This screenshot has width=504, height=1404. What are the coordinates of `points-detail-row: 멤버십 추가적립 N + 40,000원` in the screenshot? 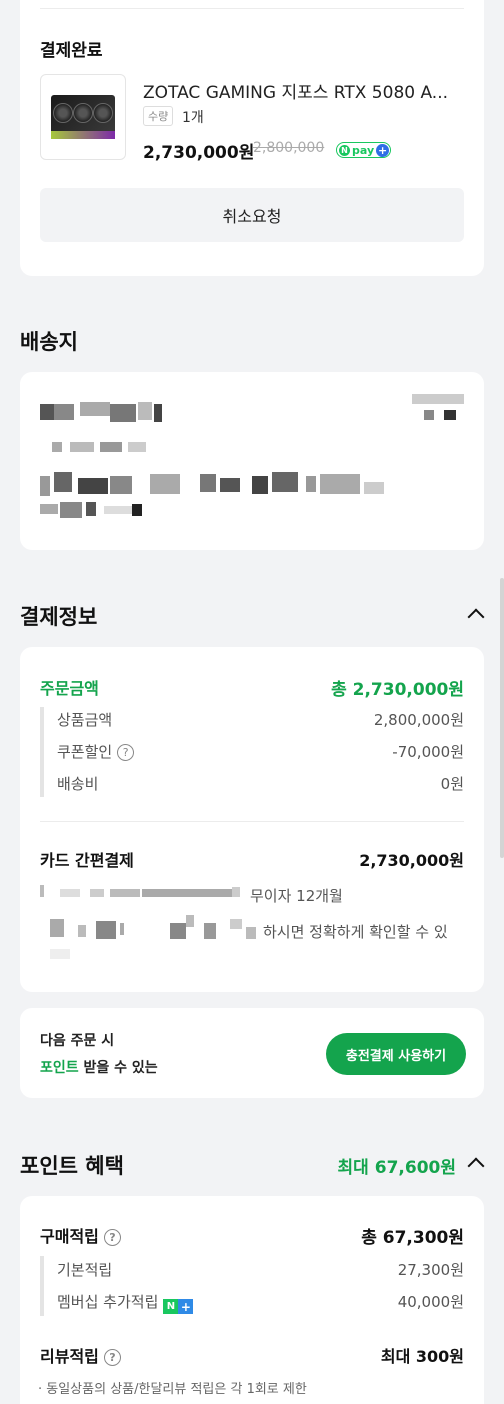 It's located at (252, 1302).